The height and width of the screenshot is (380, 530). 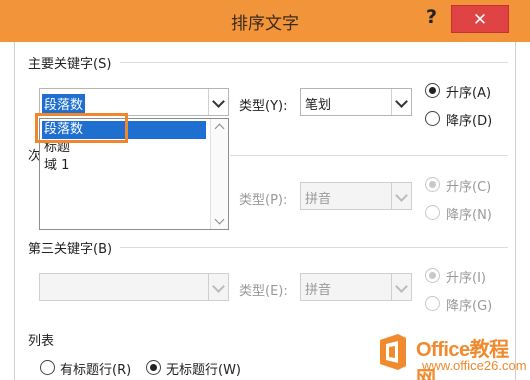 What do you see at coordinates (220, 127) in the screenshot?
I see `chevron-up-icon` at bounding box center [220, 127].